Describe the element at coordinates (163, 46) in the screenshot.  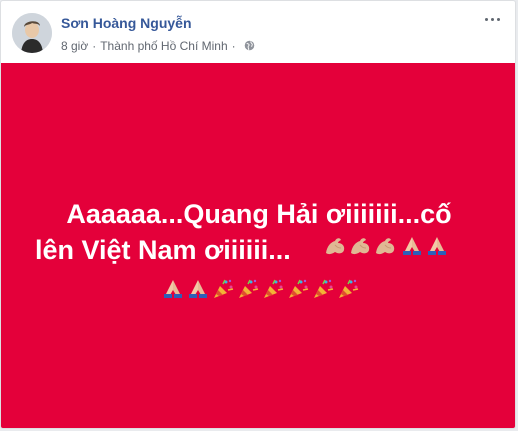
I see `post-location: Thành phố Hồ Chí Minh` at that location.